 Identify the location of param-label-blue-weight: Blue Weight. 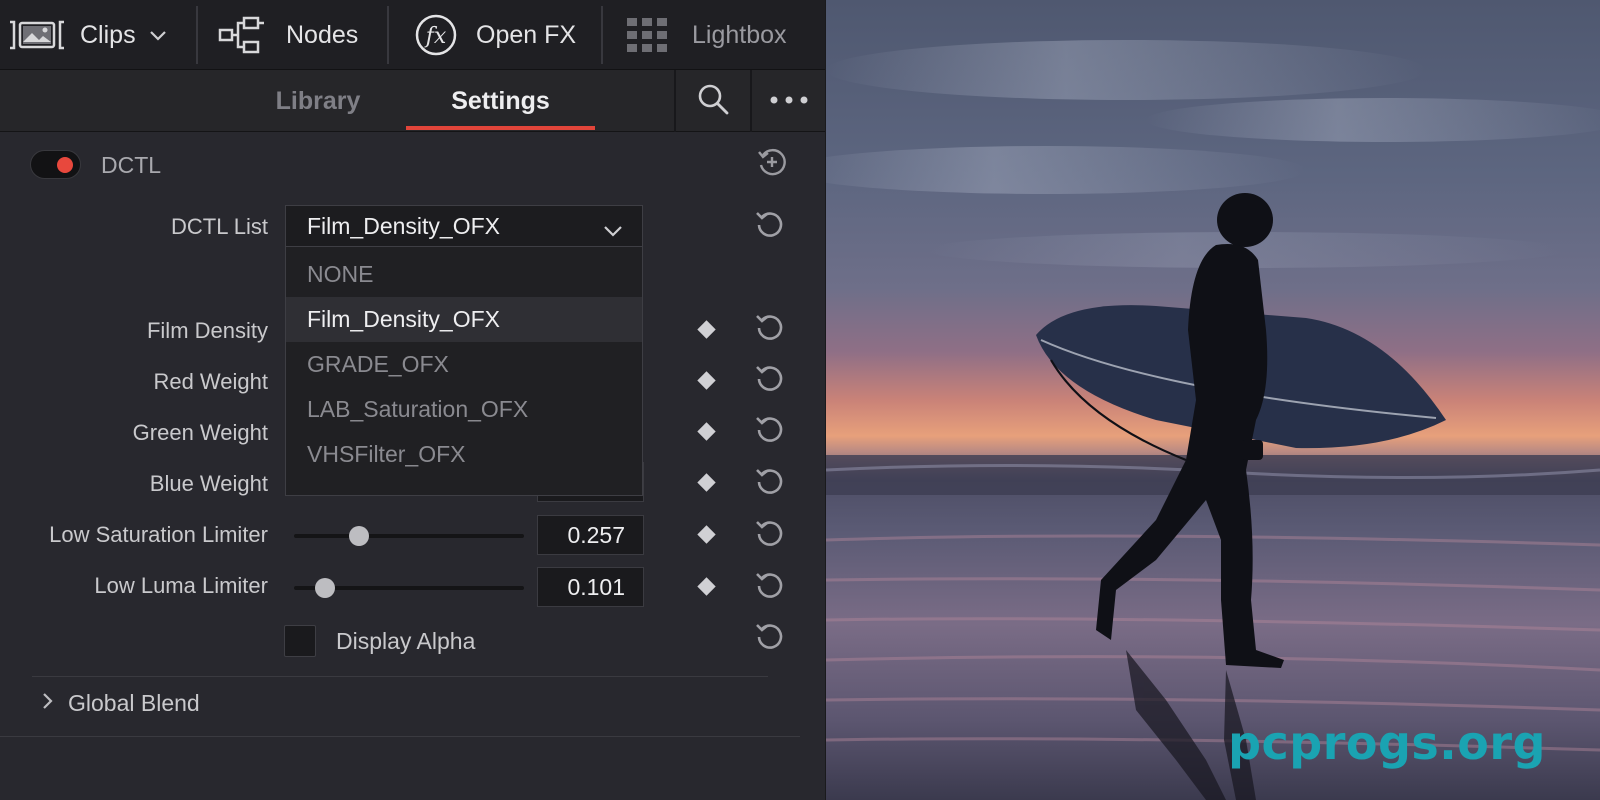
(208, 483).